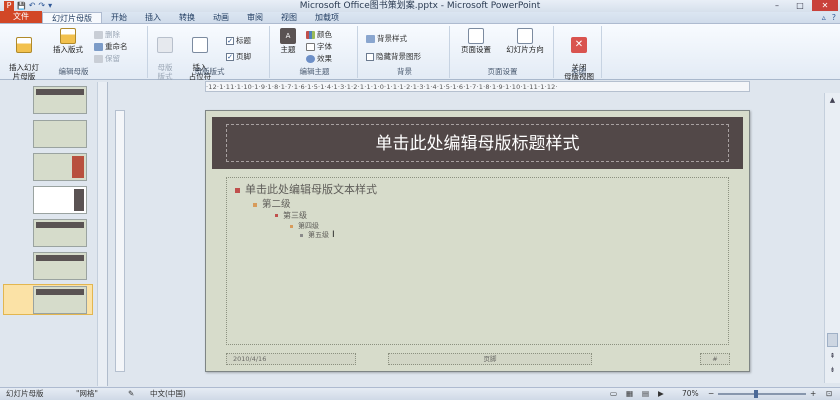 This screenshot has width=840, height=400. What do you see at coordinates (829, 394) in the screenshot?
I see `fit-slide-icon: ⊡` at bounding box center [829, 394].